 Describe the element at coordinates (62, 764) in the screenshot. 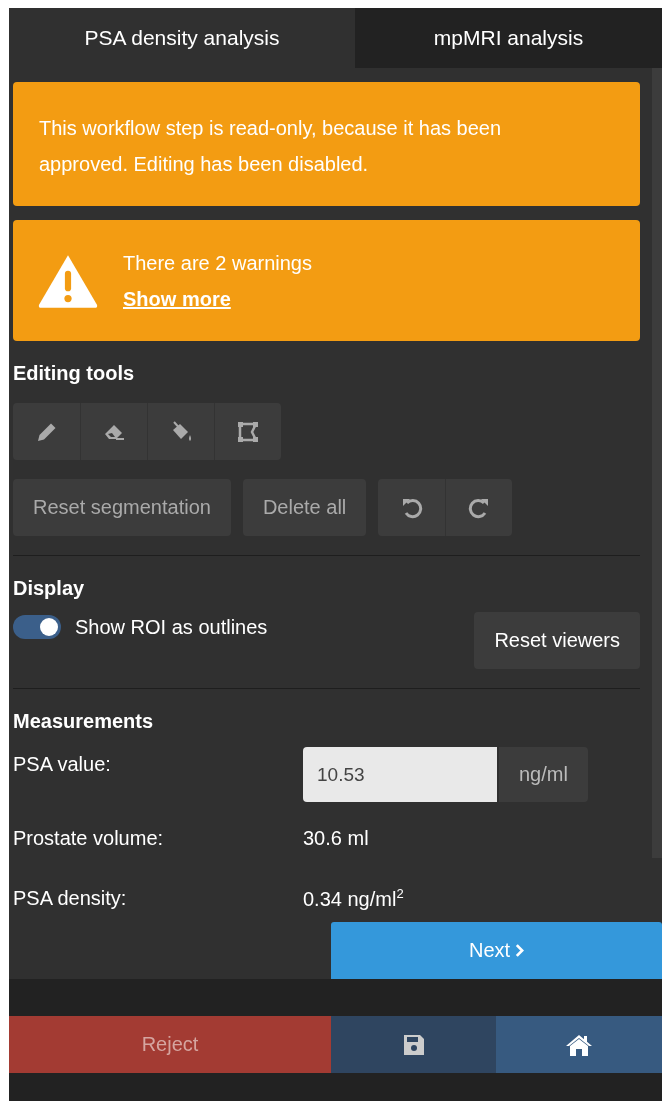

I see `measurement-label: PSA value:` at that location.